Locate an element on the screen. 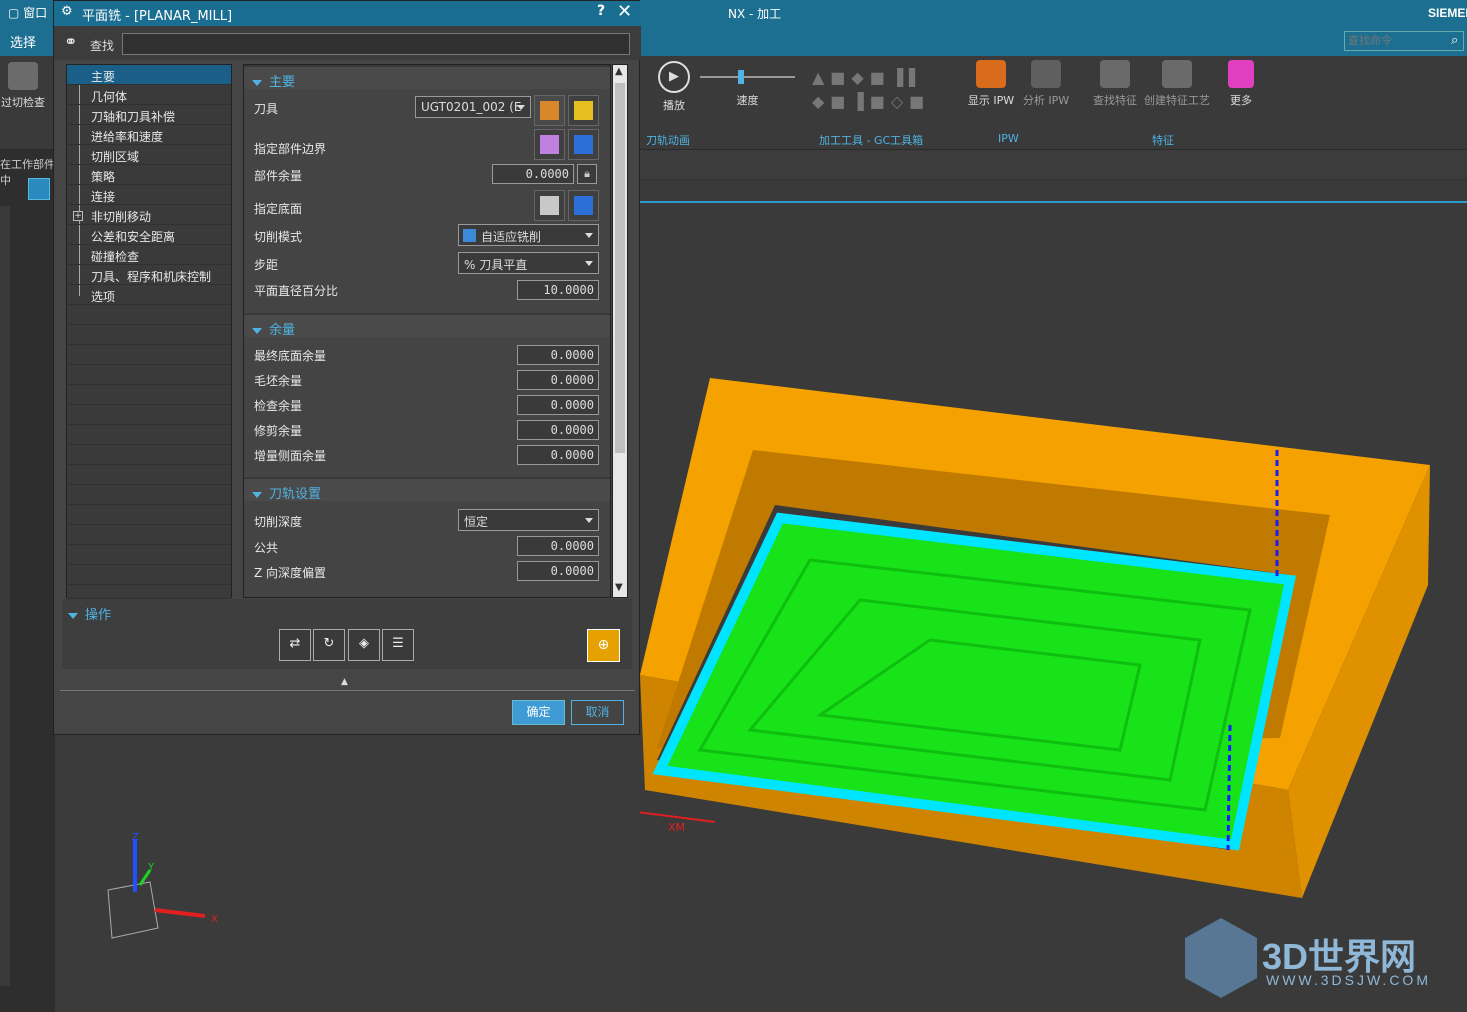 The image size is (1467, 1012). floor-label: 指定底面 is located at coordinates (278, 209).